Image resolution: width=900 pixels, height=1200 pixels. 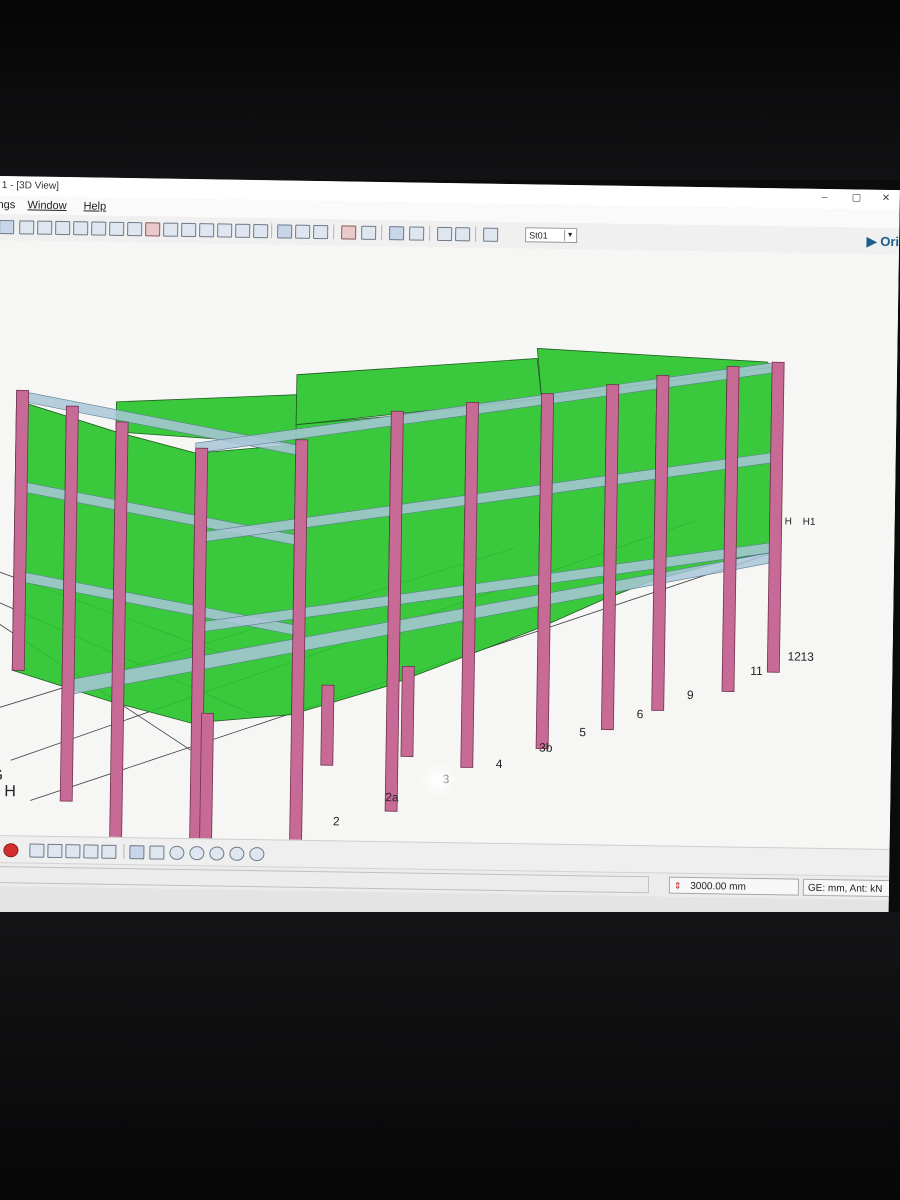 What do you see at coordinates (243, 230) in the screenshot?
I see `move-icon` at bounding box center [243, 230].